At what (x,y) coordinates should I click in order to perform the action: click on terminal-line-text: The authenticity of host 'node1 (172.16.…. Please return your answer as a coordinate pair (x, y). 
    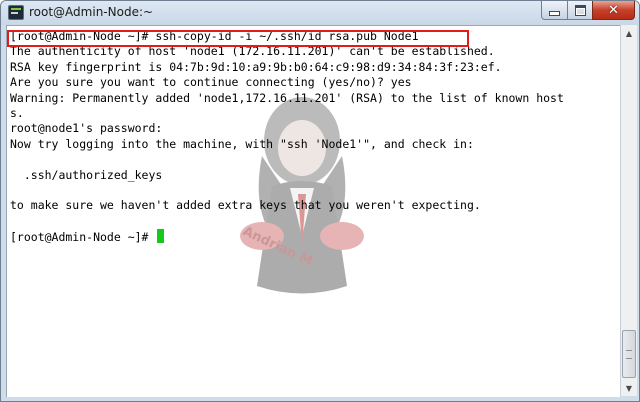
    Looking at the image, I should click on (252, 51).